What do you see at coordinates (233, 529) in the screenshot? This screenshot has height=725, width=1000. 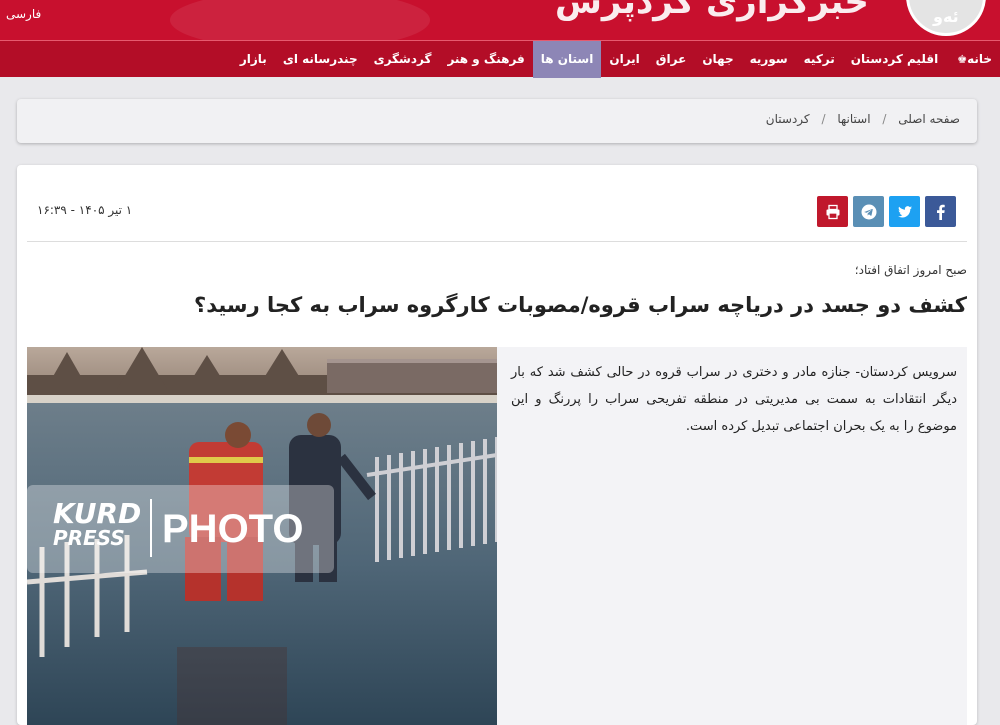 I see `photo-watermark-label: PHOTO` at bounding box center [233, 529].